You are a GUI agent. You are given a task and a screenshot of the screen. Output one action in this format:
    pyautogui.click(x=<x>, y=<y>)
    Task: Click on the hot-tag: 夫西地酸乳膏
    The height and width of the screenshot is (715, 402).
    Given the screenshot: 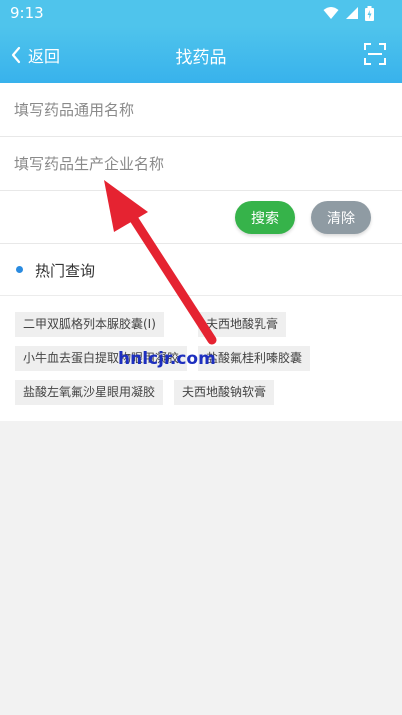 What is the action you would take?
    pyautogui.click(x=242, y=324)
    